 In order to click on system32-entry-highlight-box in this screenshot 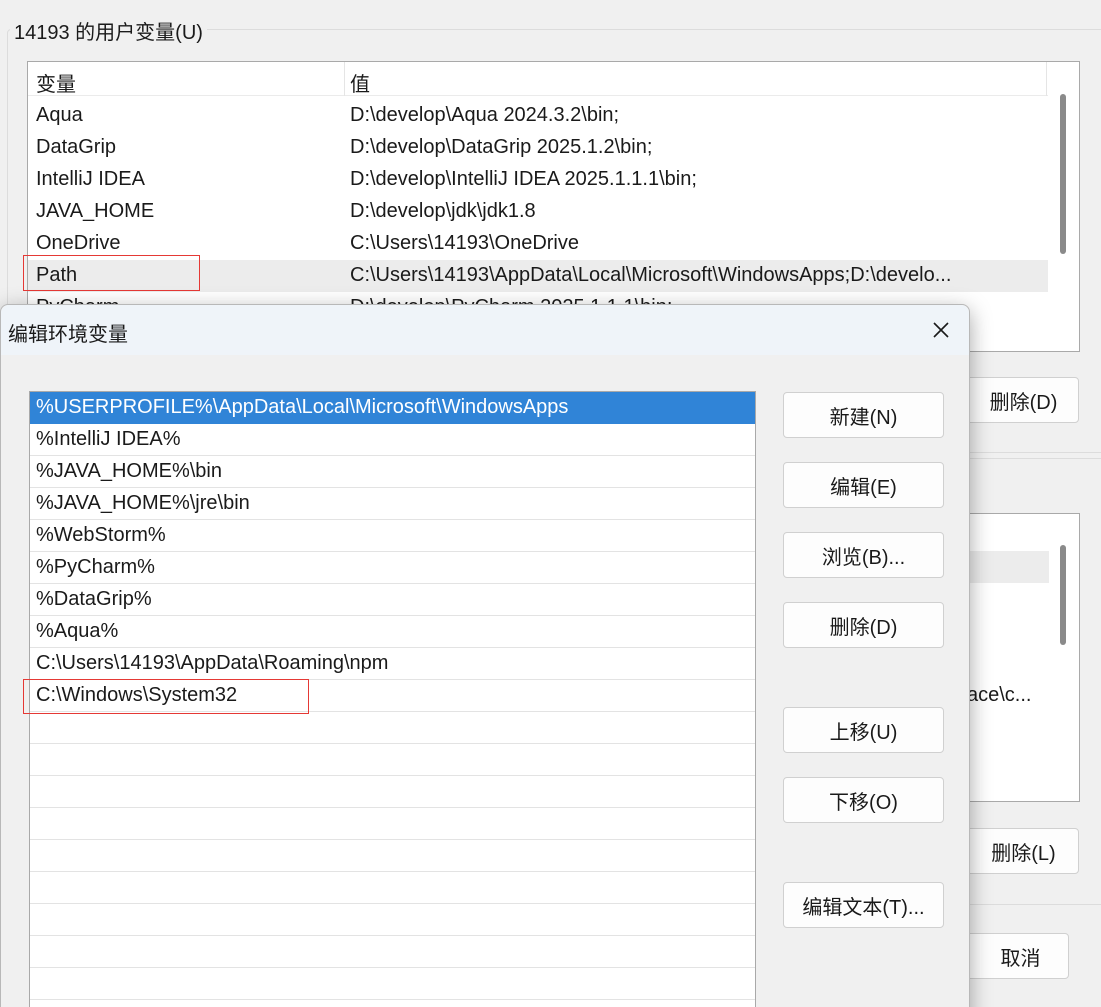, I will do `click(166, 696)`.